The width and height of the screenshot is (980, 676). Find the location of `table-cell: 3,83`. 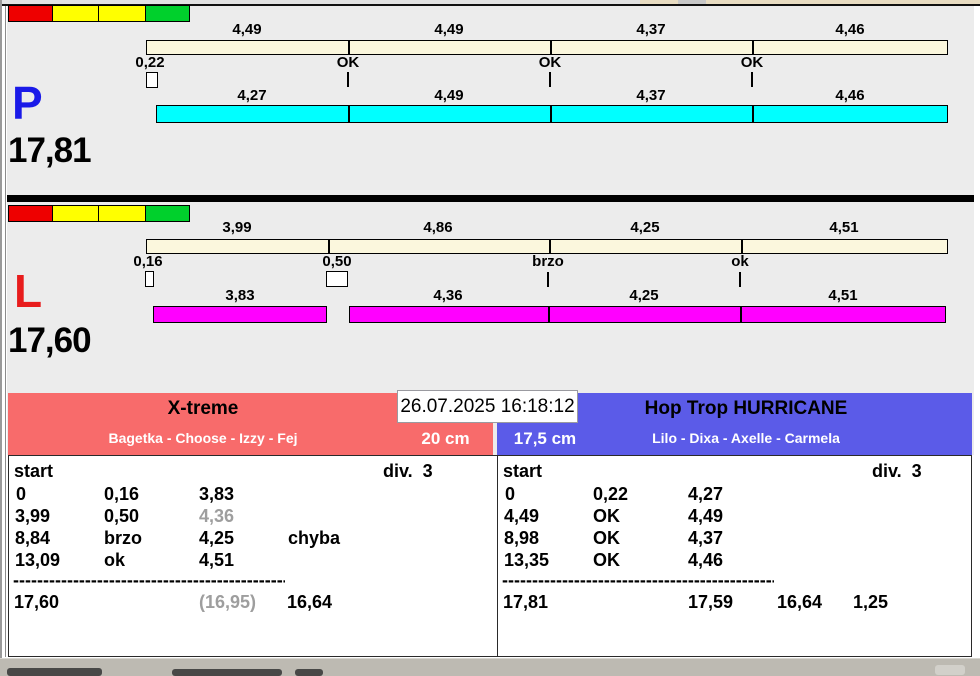

table-cell: 3,83 is located at coordinates (217, 494).